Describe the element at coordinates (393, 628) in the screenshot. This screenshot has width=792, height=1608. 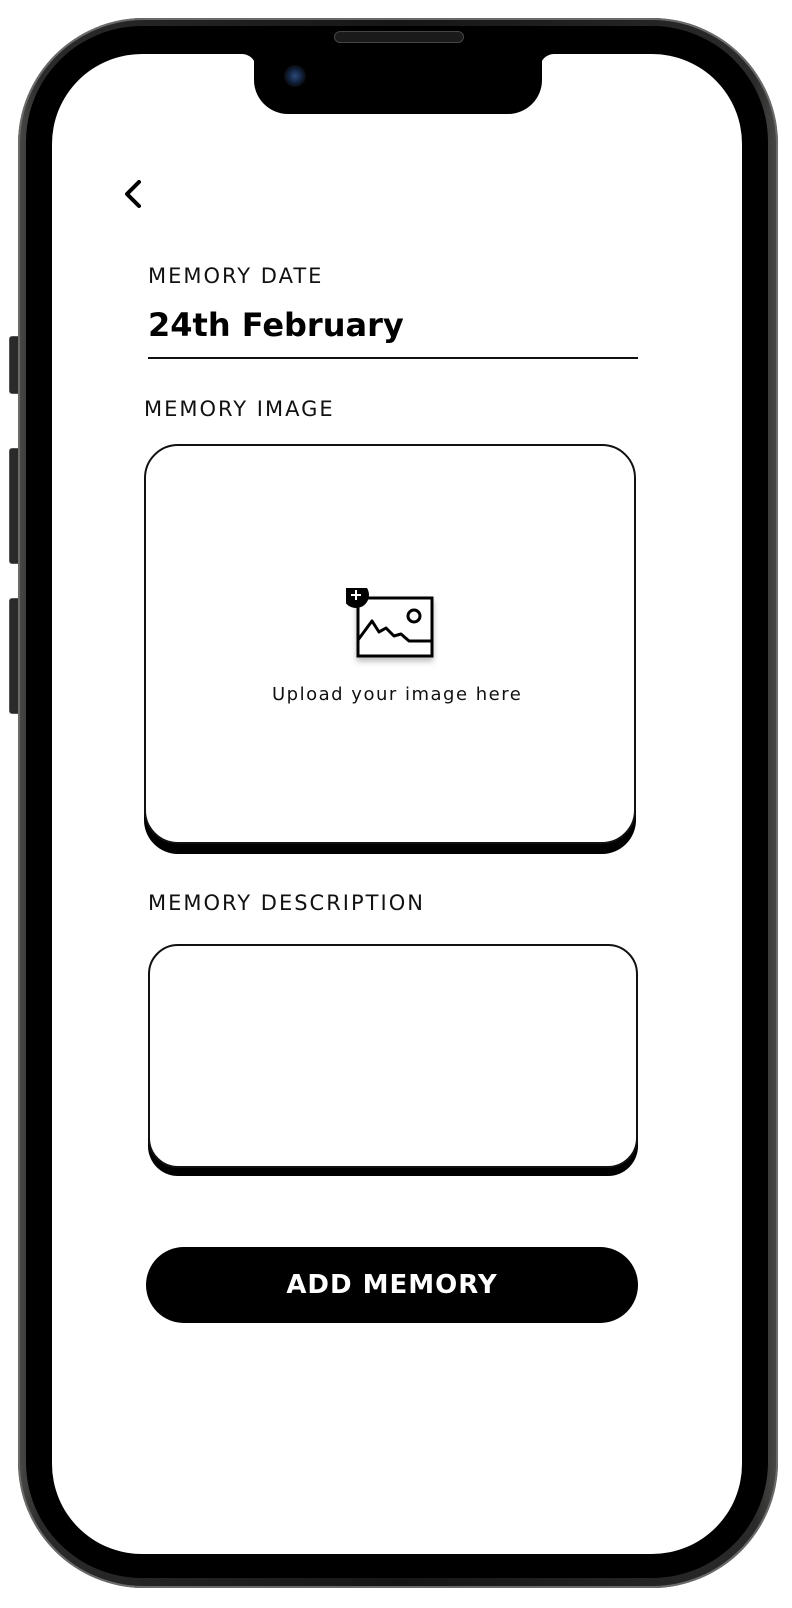
I see `add-image-icon` at that location.